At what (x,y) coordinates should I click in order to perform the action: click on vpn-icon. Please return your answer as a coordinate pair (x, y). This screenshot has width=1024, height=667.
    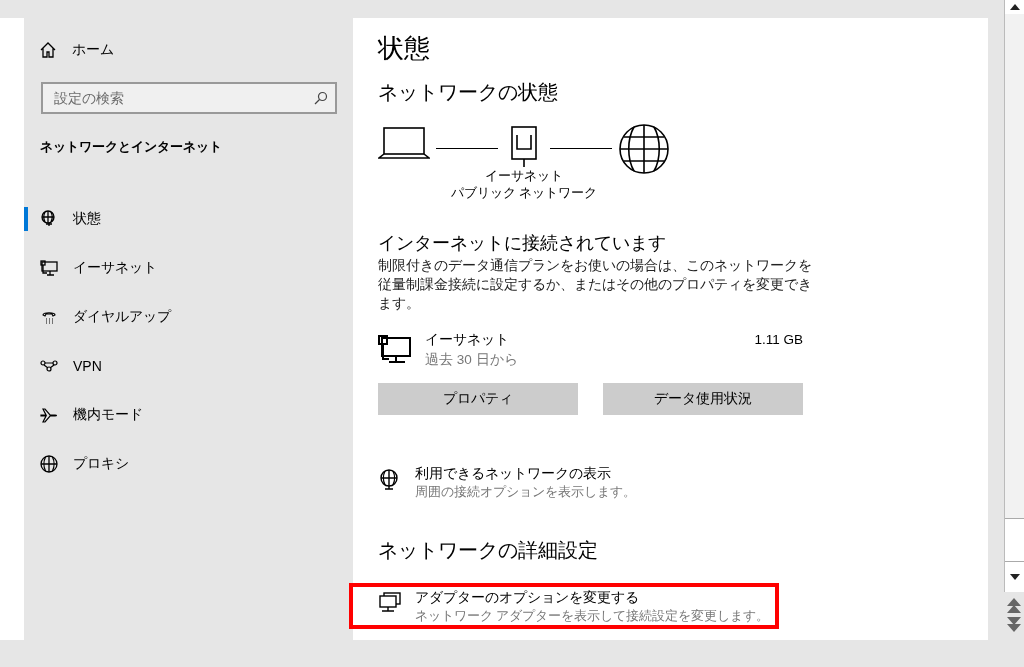
    Looking at the image, I should click on (49, 365).